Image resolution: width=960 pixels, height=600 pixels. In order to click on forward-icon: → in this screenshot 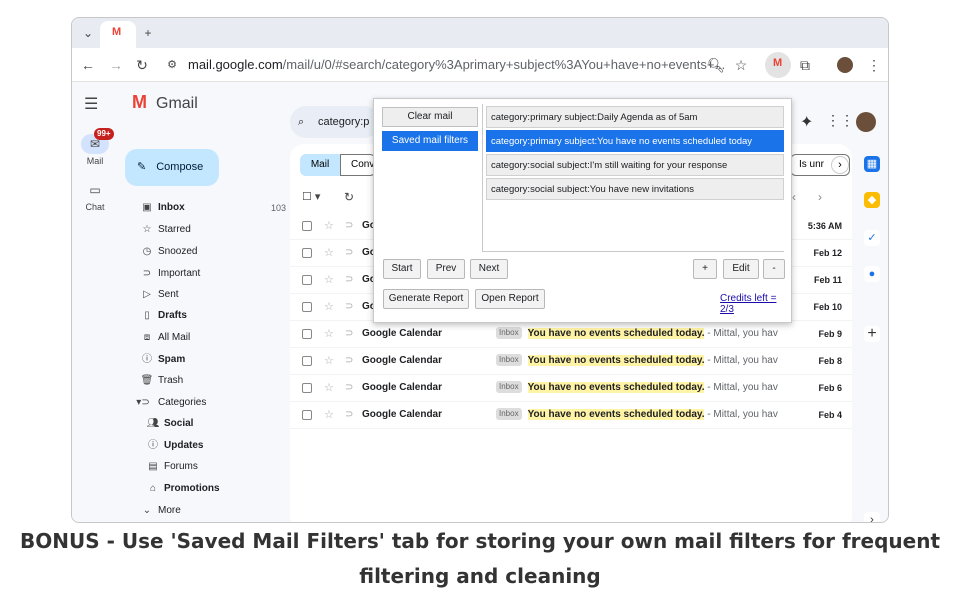, I will do `click(116, 65)`.